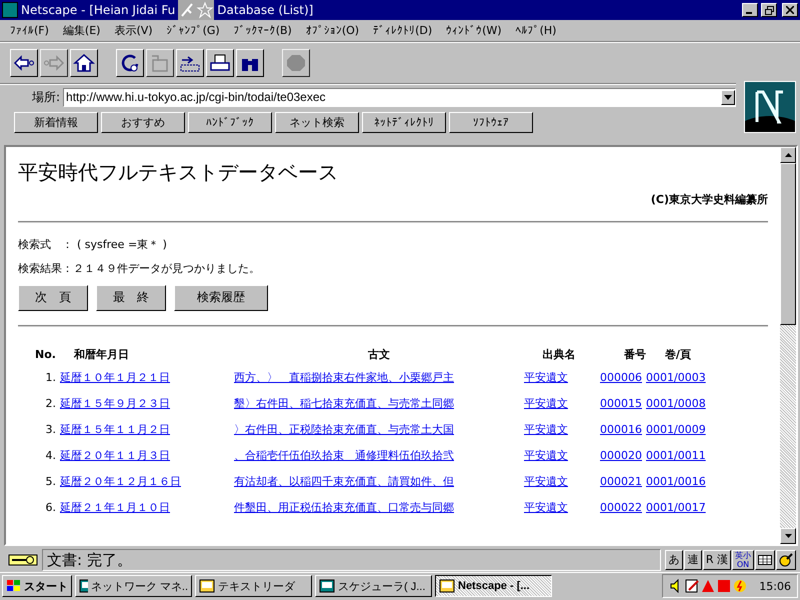 This screenshot has height=600, width=800. I want to click on pen-icon, so click(786, 560).